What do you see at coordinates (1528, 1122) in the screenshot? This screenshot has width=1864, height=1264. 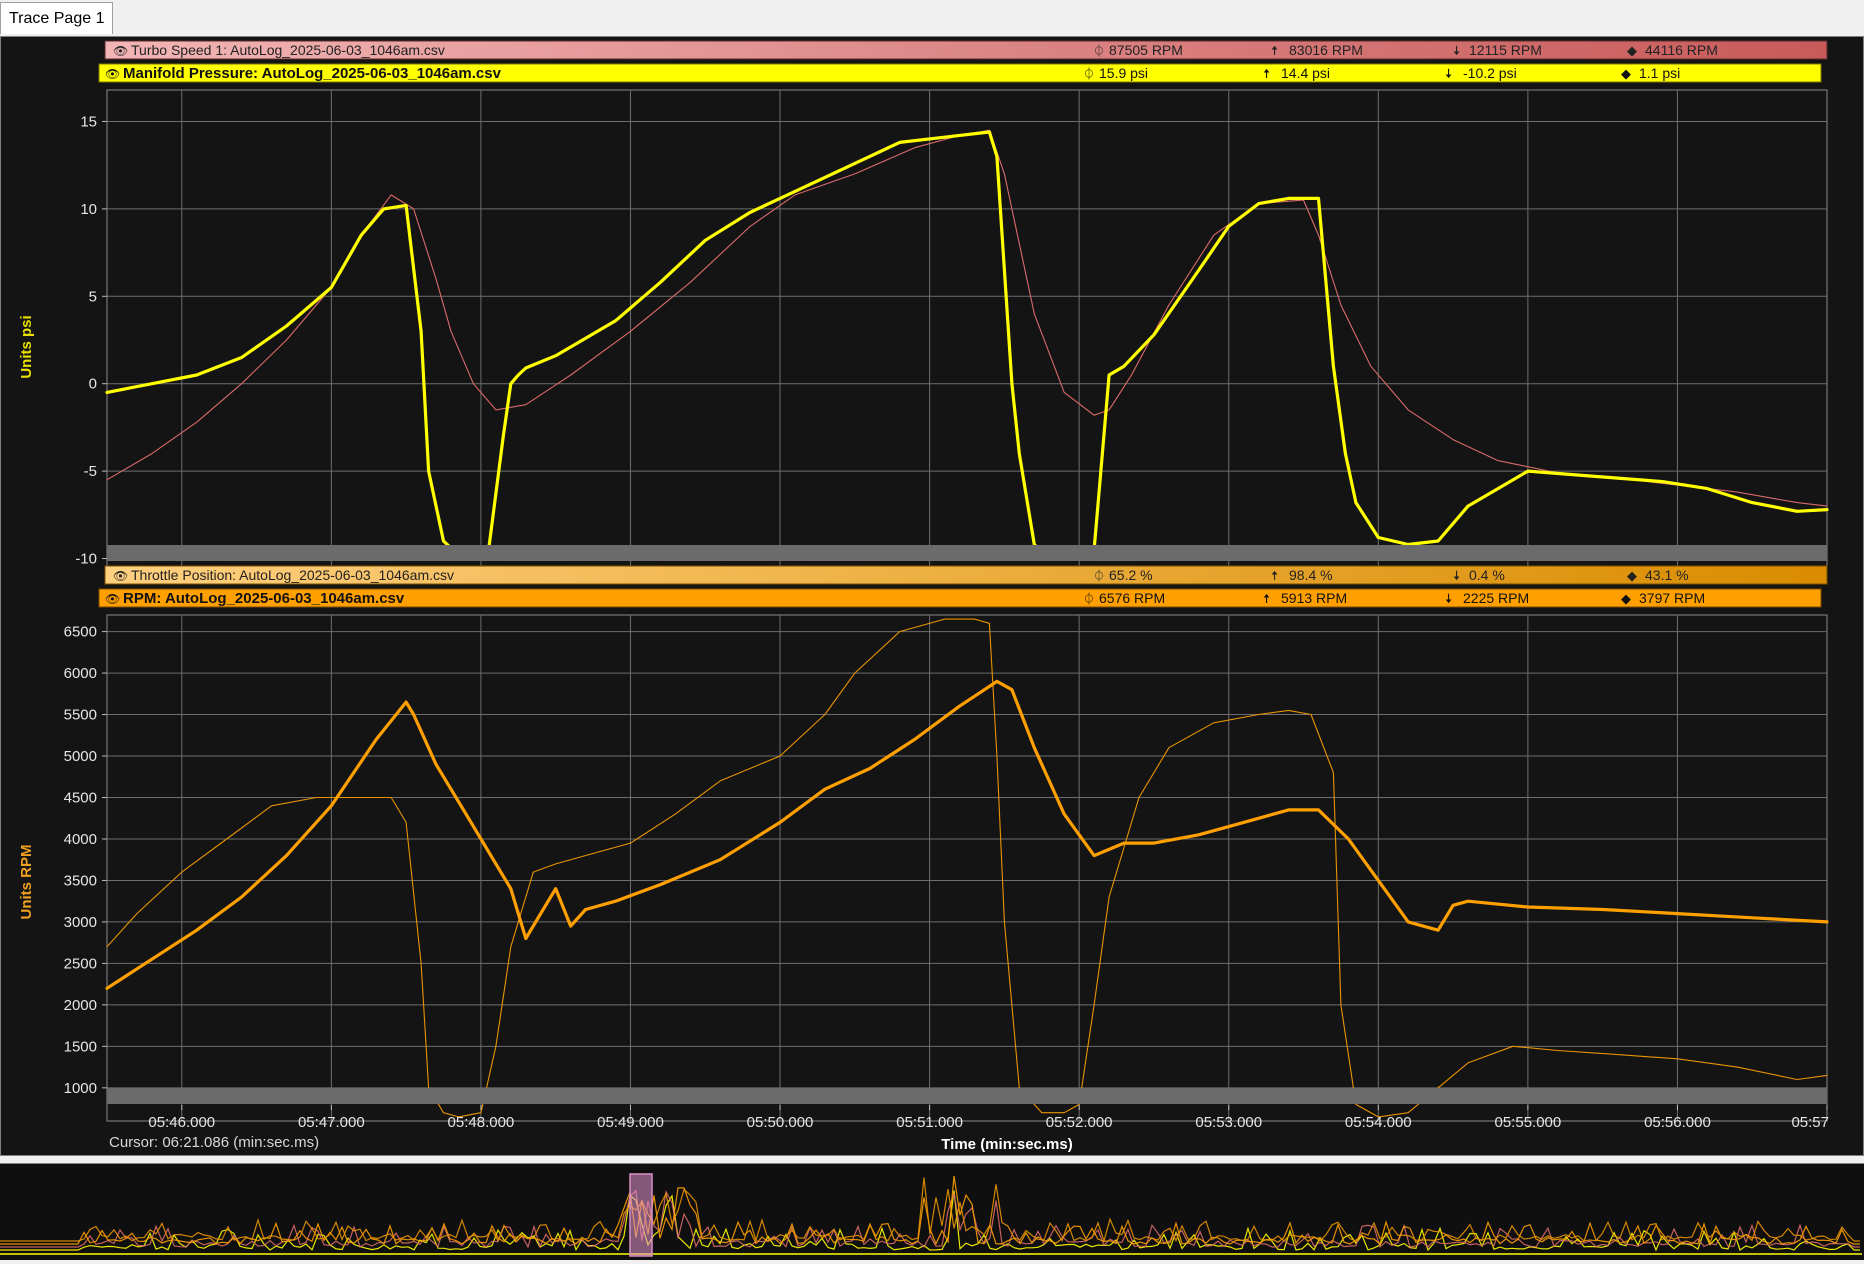 I see `x-tick-label: 05:55.000` at bounding box center [1528, 1122].